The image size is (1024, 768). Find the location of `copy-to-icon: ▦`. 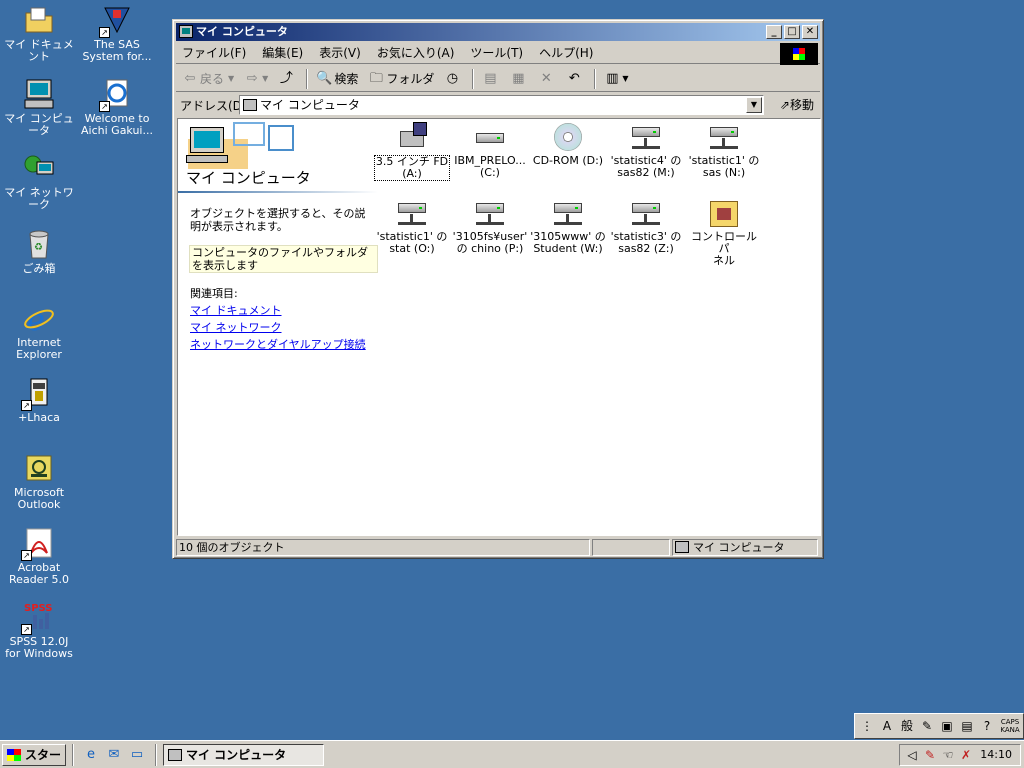

copy-to-icon: ▦ is located at coordinates (518, 78).